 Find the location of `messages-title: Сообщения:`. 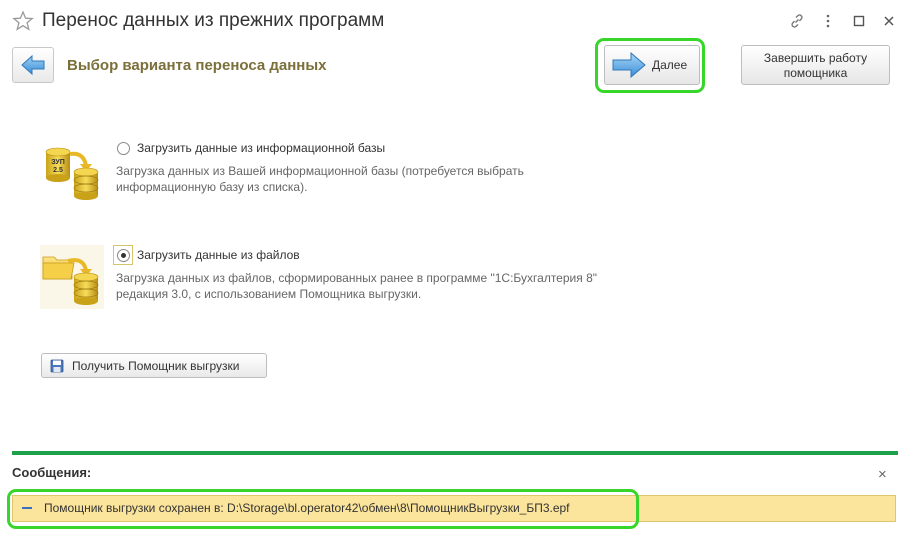

messages-title: Сообщения: is located at coordinates (52, 472).